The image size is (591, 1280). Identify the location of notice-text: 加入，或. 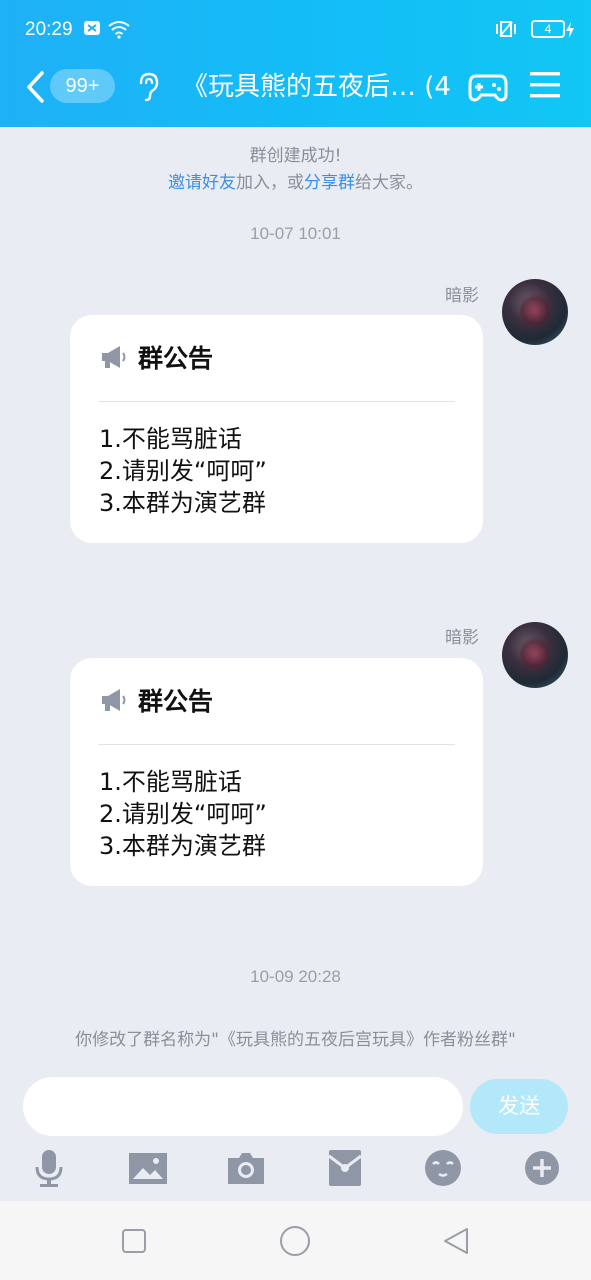
(270, 183).